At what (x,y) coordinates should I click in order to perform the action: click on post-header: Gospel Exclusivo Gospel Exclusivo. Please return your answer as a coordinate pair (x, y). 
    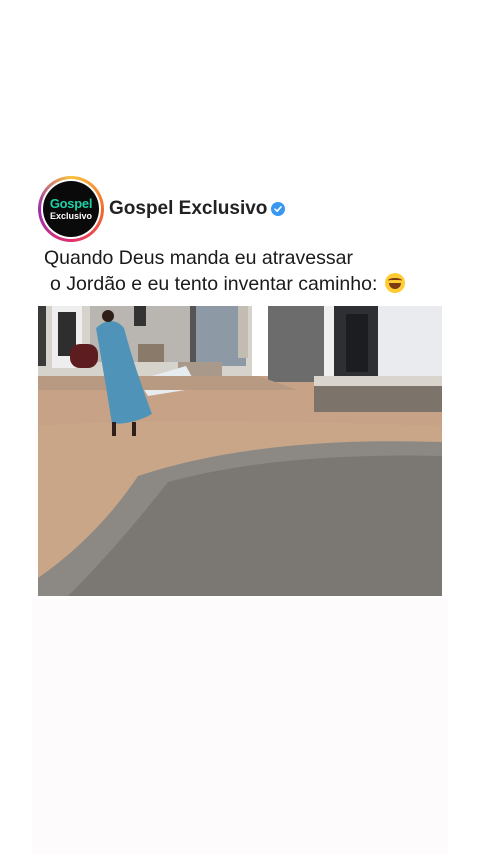
    Looking at the image, I should click on (162, 209).